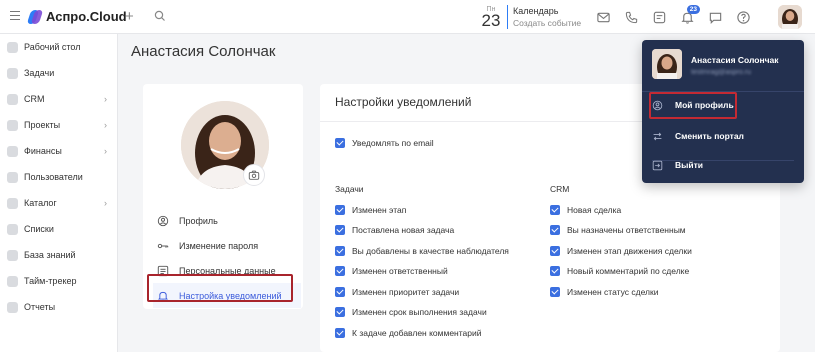 The image size is (815, 352). Describe the element at coordinates (12, 47) in the screenshot. I see `desktop-icon` at that location.